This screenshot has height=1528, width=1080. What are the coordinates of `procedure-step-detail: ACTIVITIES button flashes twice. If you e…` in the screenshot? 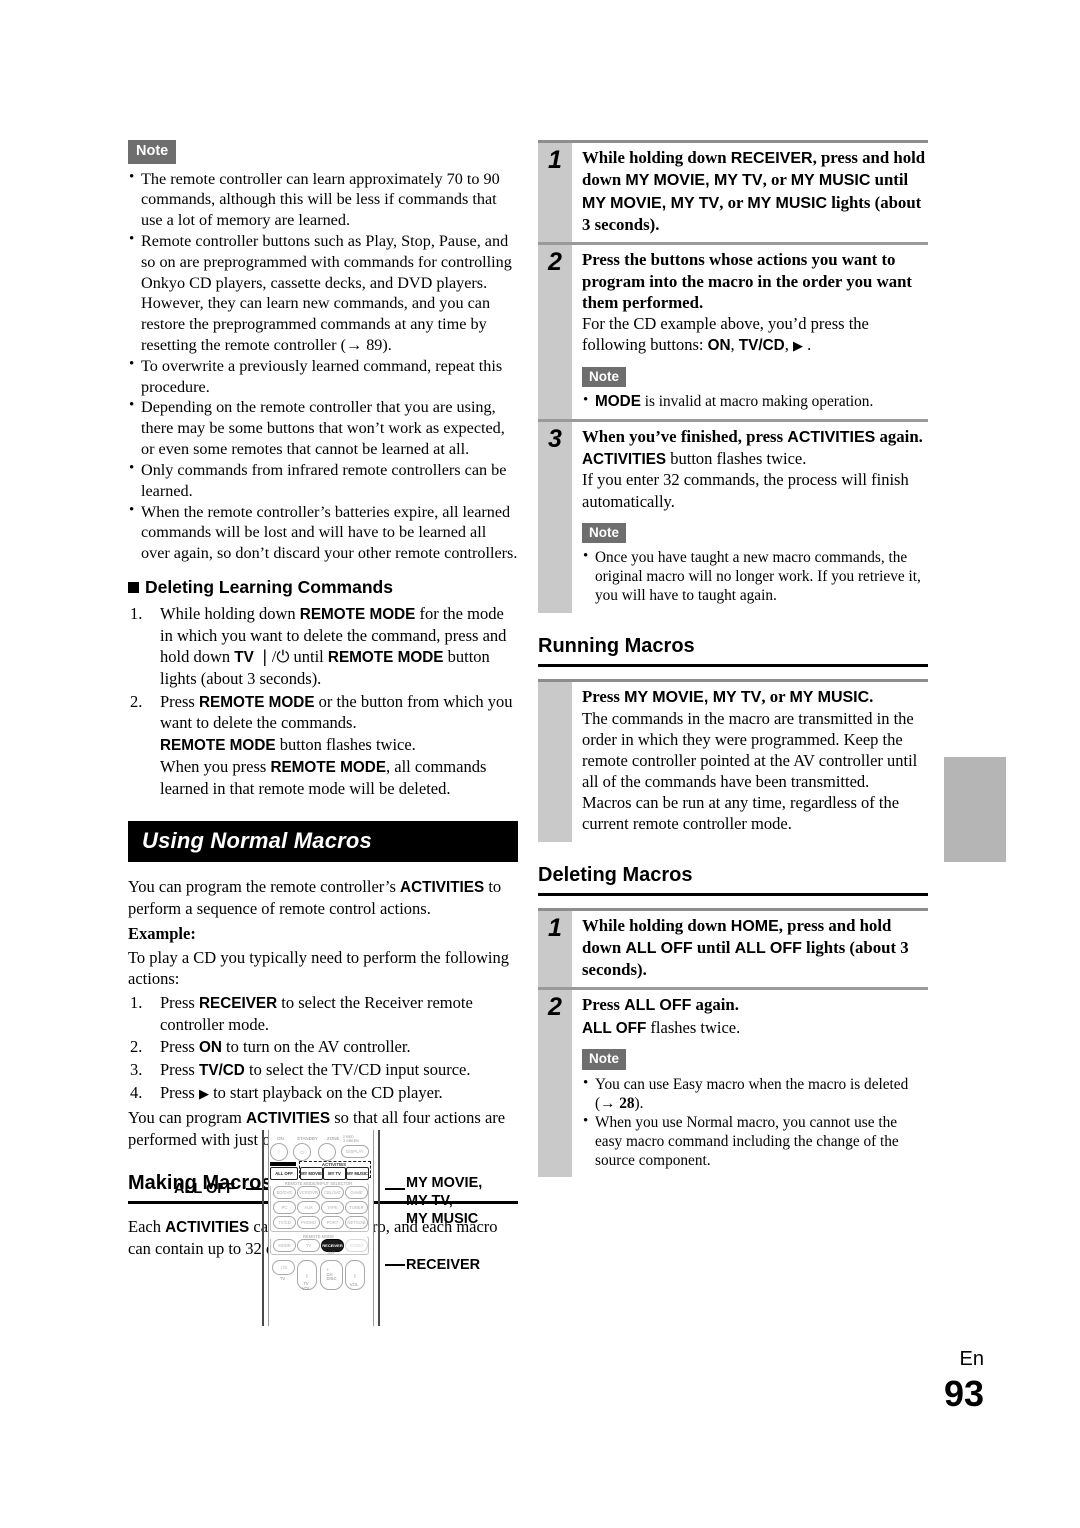 It's located at (755, 480).